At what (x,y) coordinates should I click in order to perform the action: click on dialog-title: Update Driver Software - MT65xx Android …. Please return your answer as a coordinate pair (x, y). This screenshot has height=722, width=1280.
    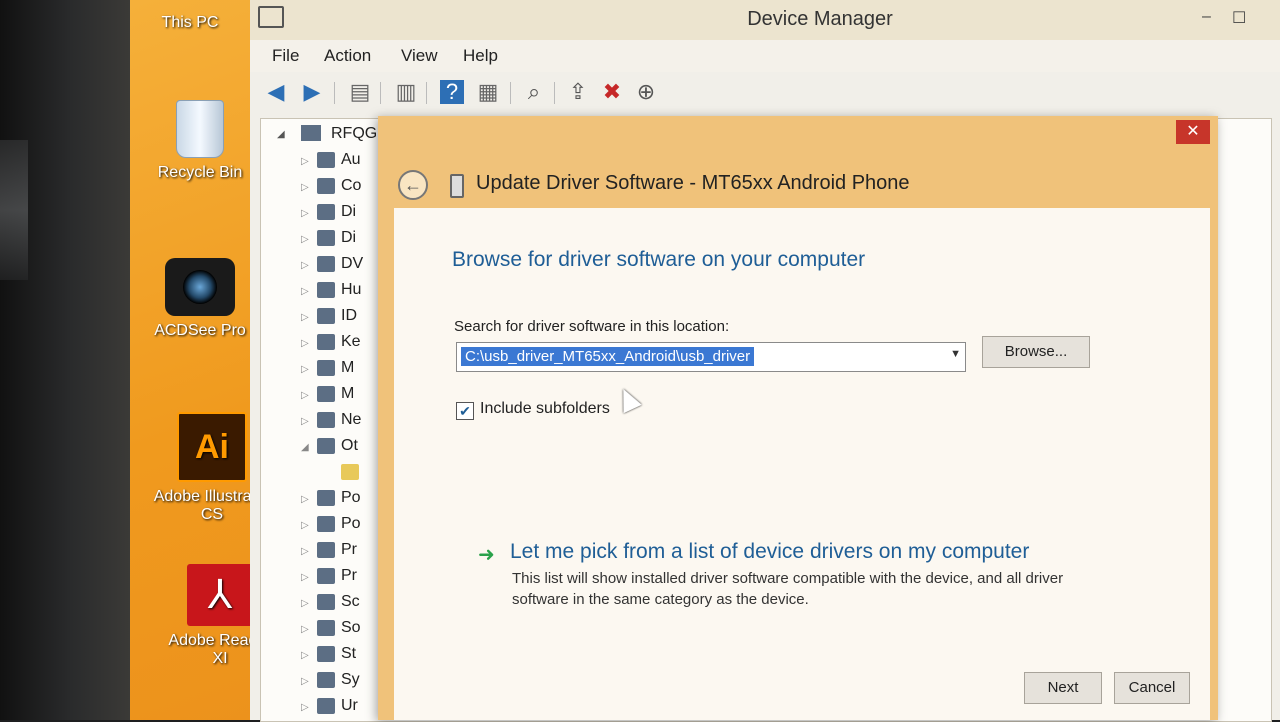
    Looking at the image, I should click on (693, 183).